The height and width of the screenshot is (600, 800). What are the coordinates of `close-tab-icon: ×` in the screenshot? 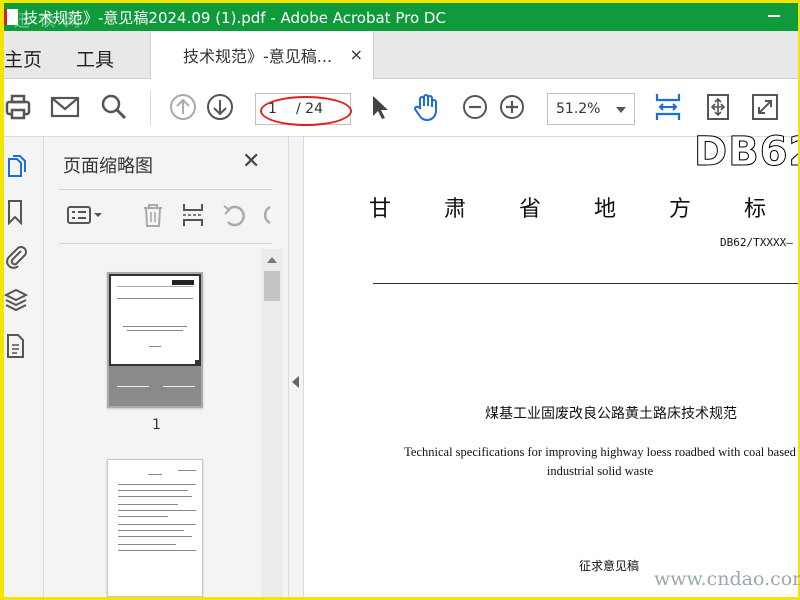 It's located at (356, 54).